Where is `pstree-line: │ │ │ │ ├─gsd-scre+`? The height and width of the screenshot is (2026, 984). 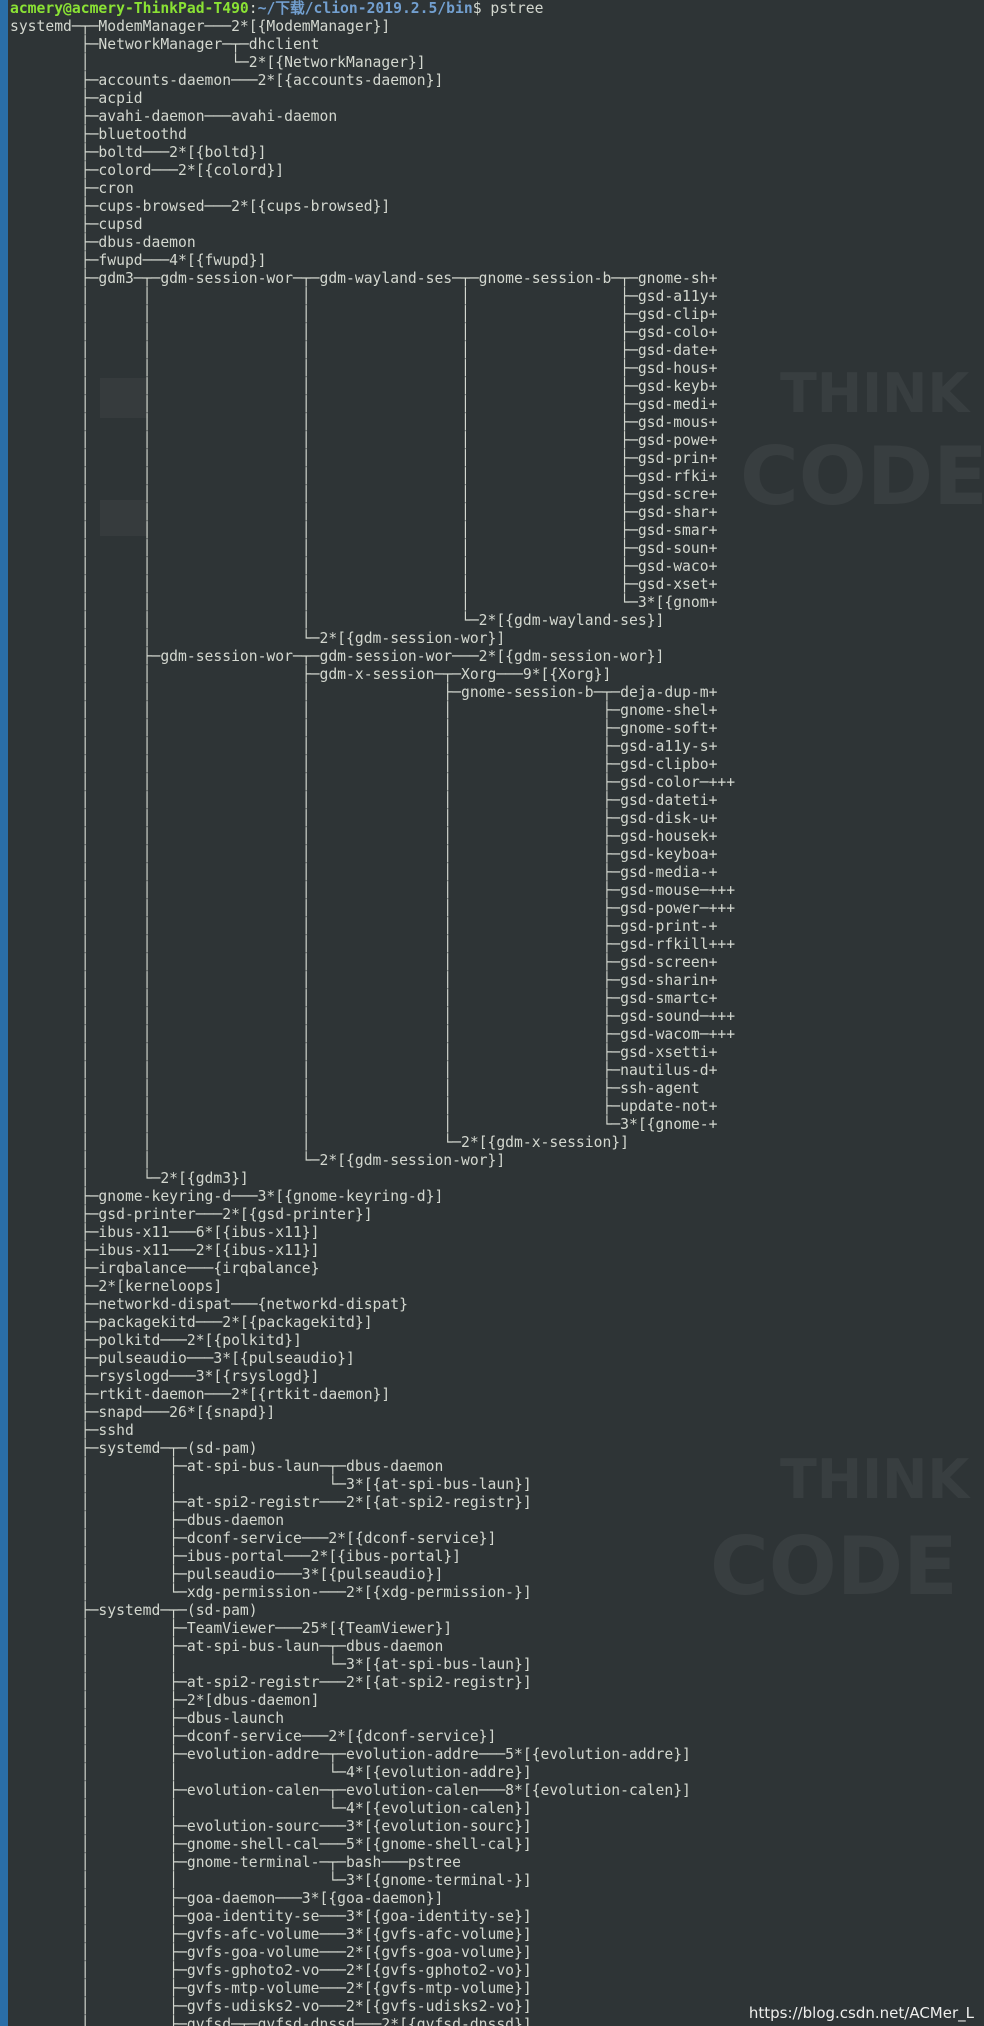
pstree-line: │ │ │ │ ├─gsd-scre+ is located at coordinates (364, 494).